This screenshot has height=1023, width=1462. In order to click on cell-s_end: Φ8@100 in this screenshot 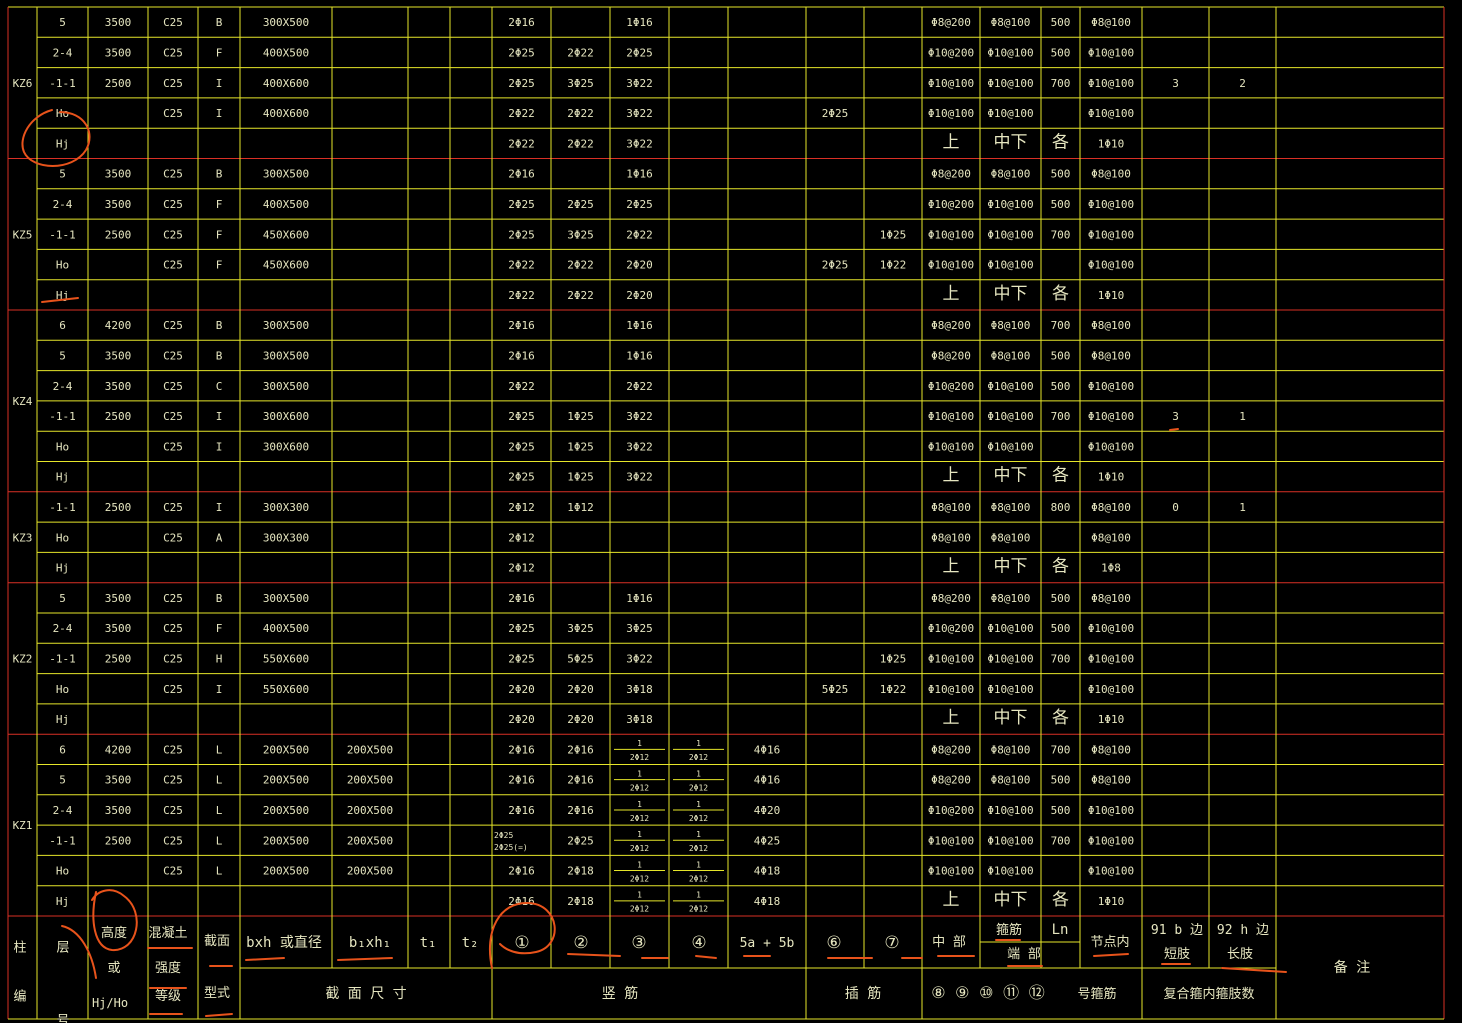, I will do `click(1011, 780)`.